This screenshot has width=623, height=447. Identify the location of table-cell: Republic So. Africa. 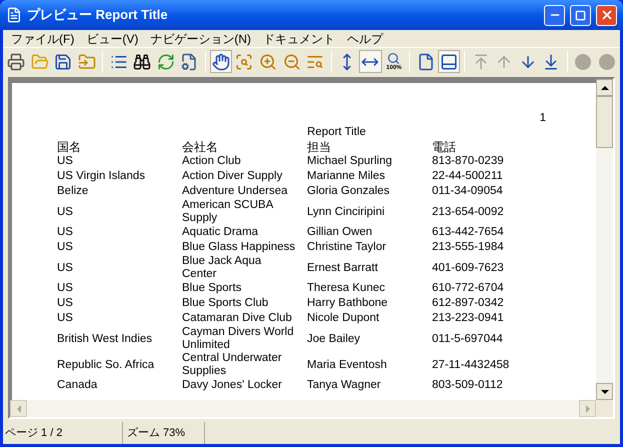
(105, 365).